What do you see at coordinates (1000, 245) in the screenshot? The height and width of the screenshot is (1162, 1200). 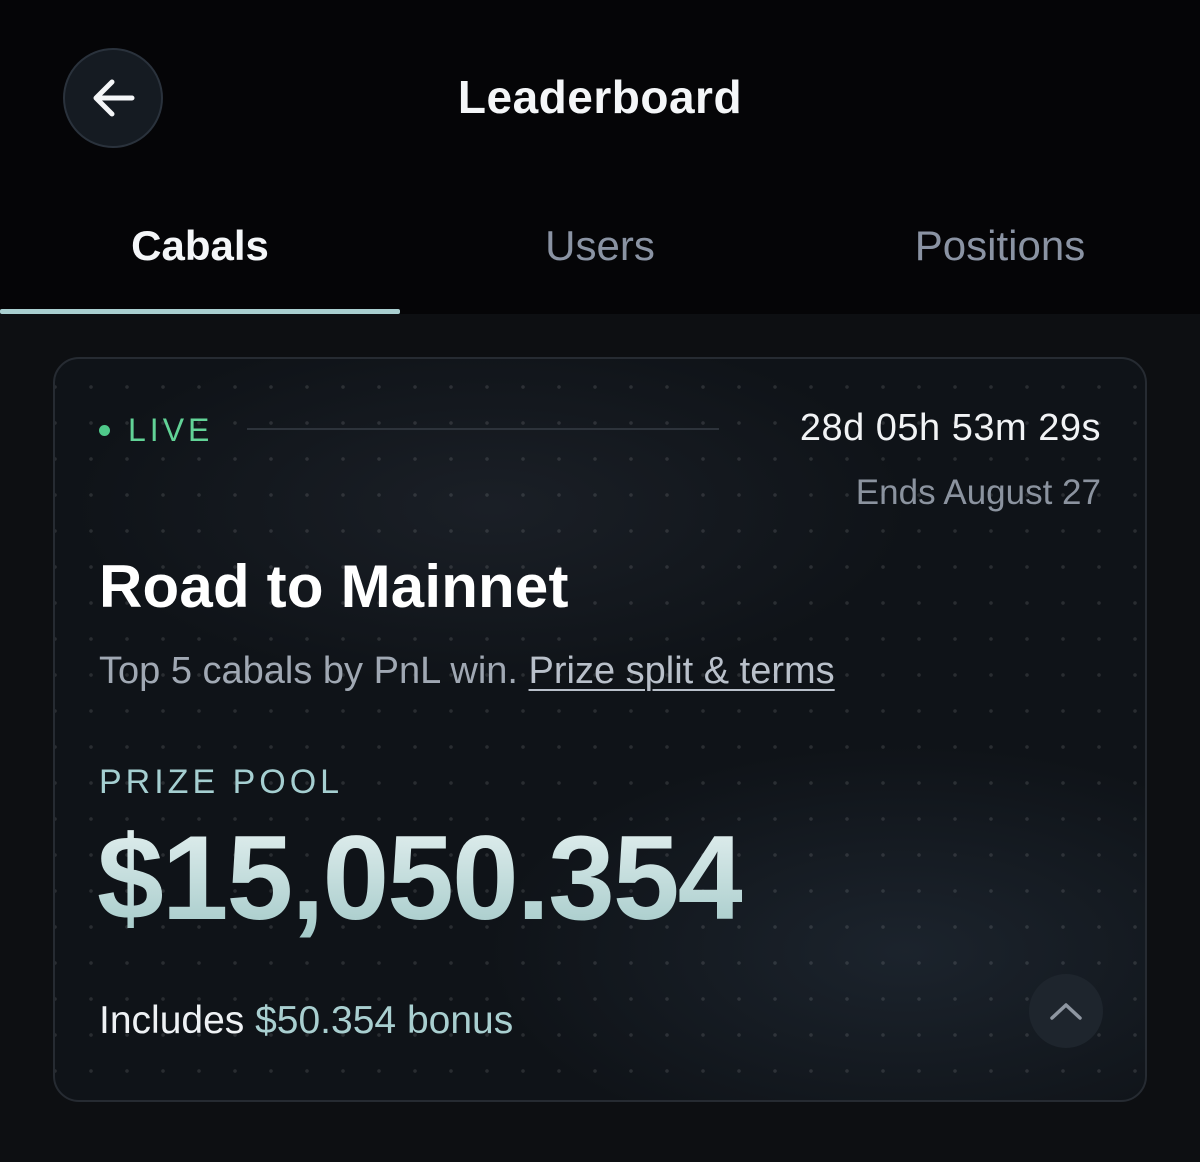 I see `tab-label: Positions` at bounding box center [1000, 245].